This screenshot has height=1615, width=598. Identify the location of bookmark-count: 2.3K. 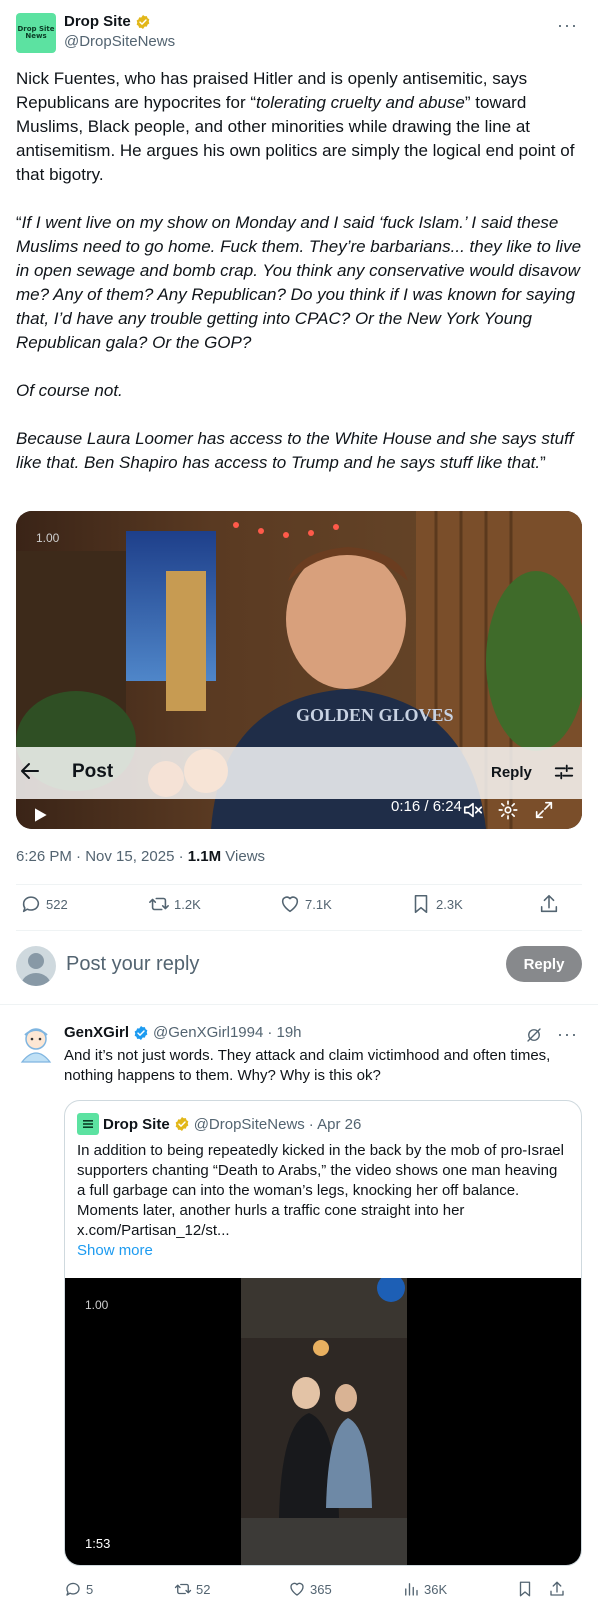
(449, 904).